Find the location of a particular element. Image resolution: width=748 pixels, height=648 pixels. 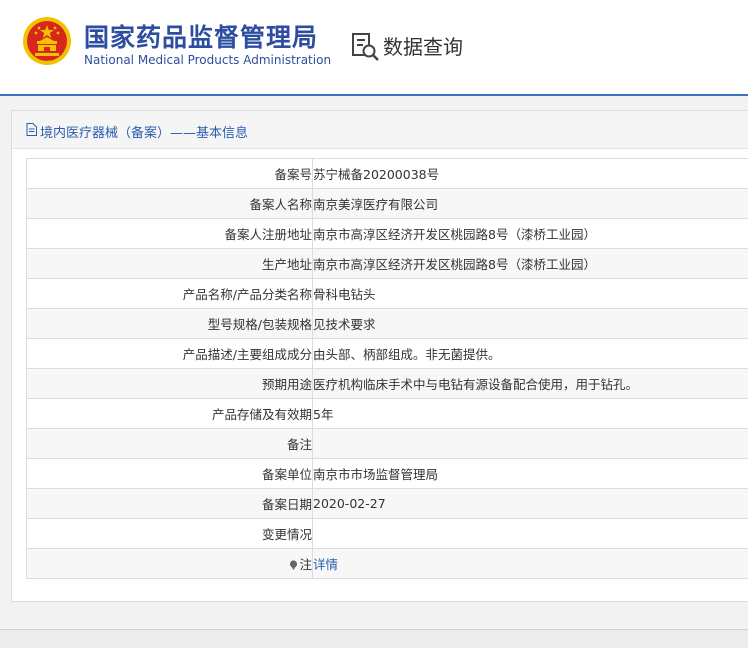

page-footer is located at coordinates (374, 639).